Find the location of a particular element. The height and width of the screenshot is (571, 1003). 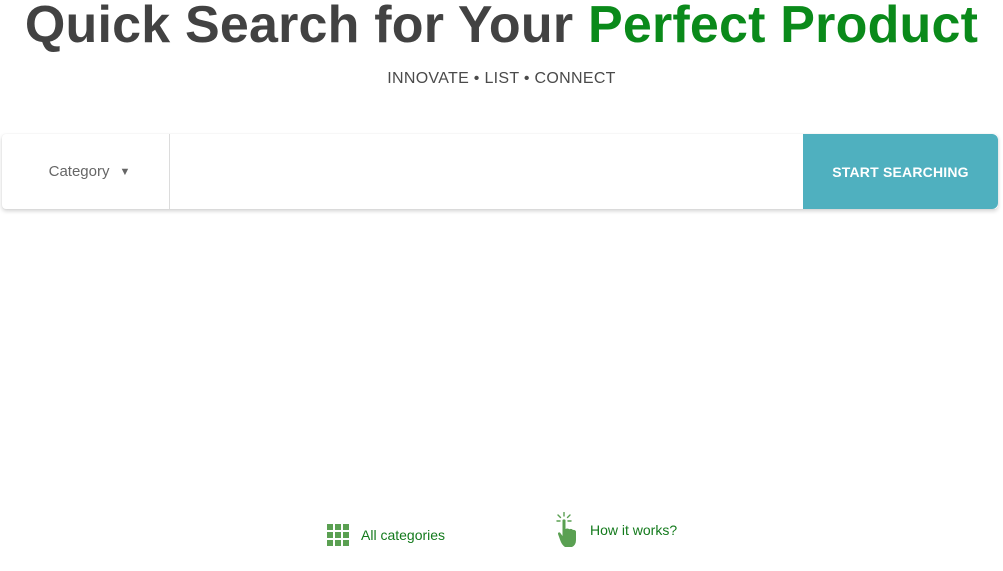

how-it-works-link: How it works? is located at coordinates (615, 530).